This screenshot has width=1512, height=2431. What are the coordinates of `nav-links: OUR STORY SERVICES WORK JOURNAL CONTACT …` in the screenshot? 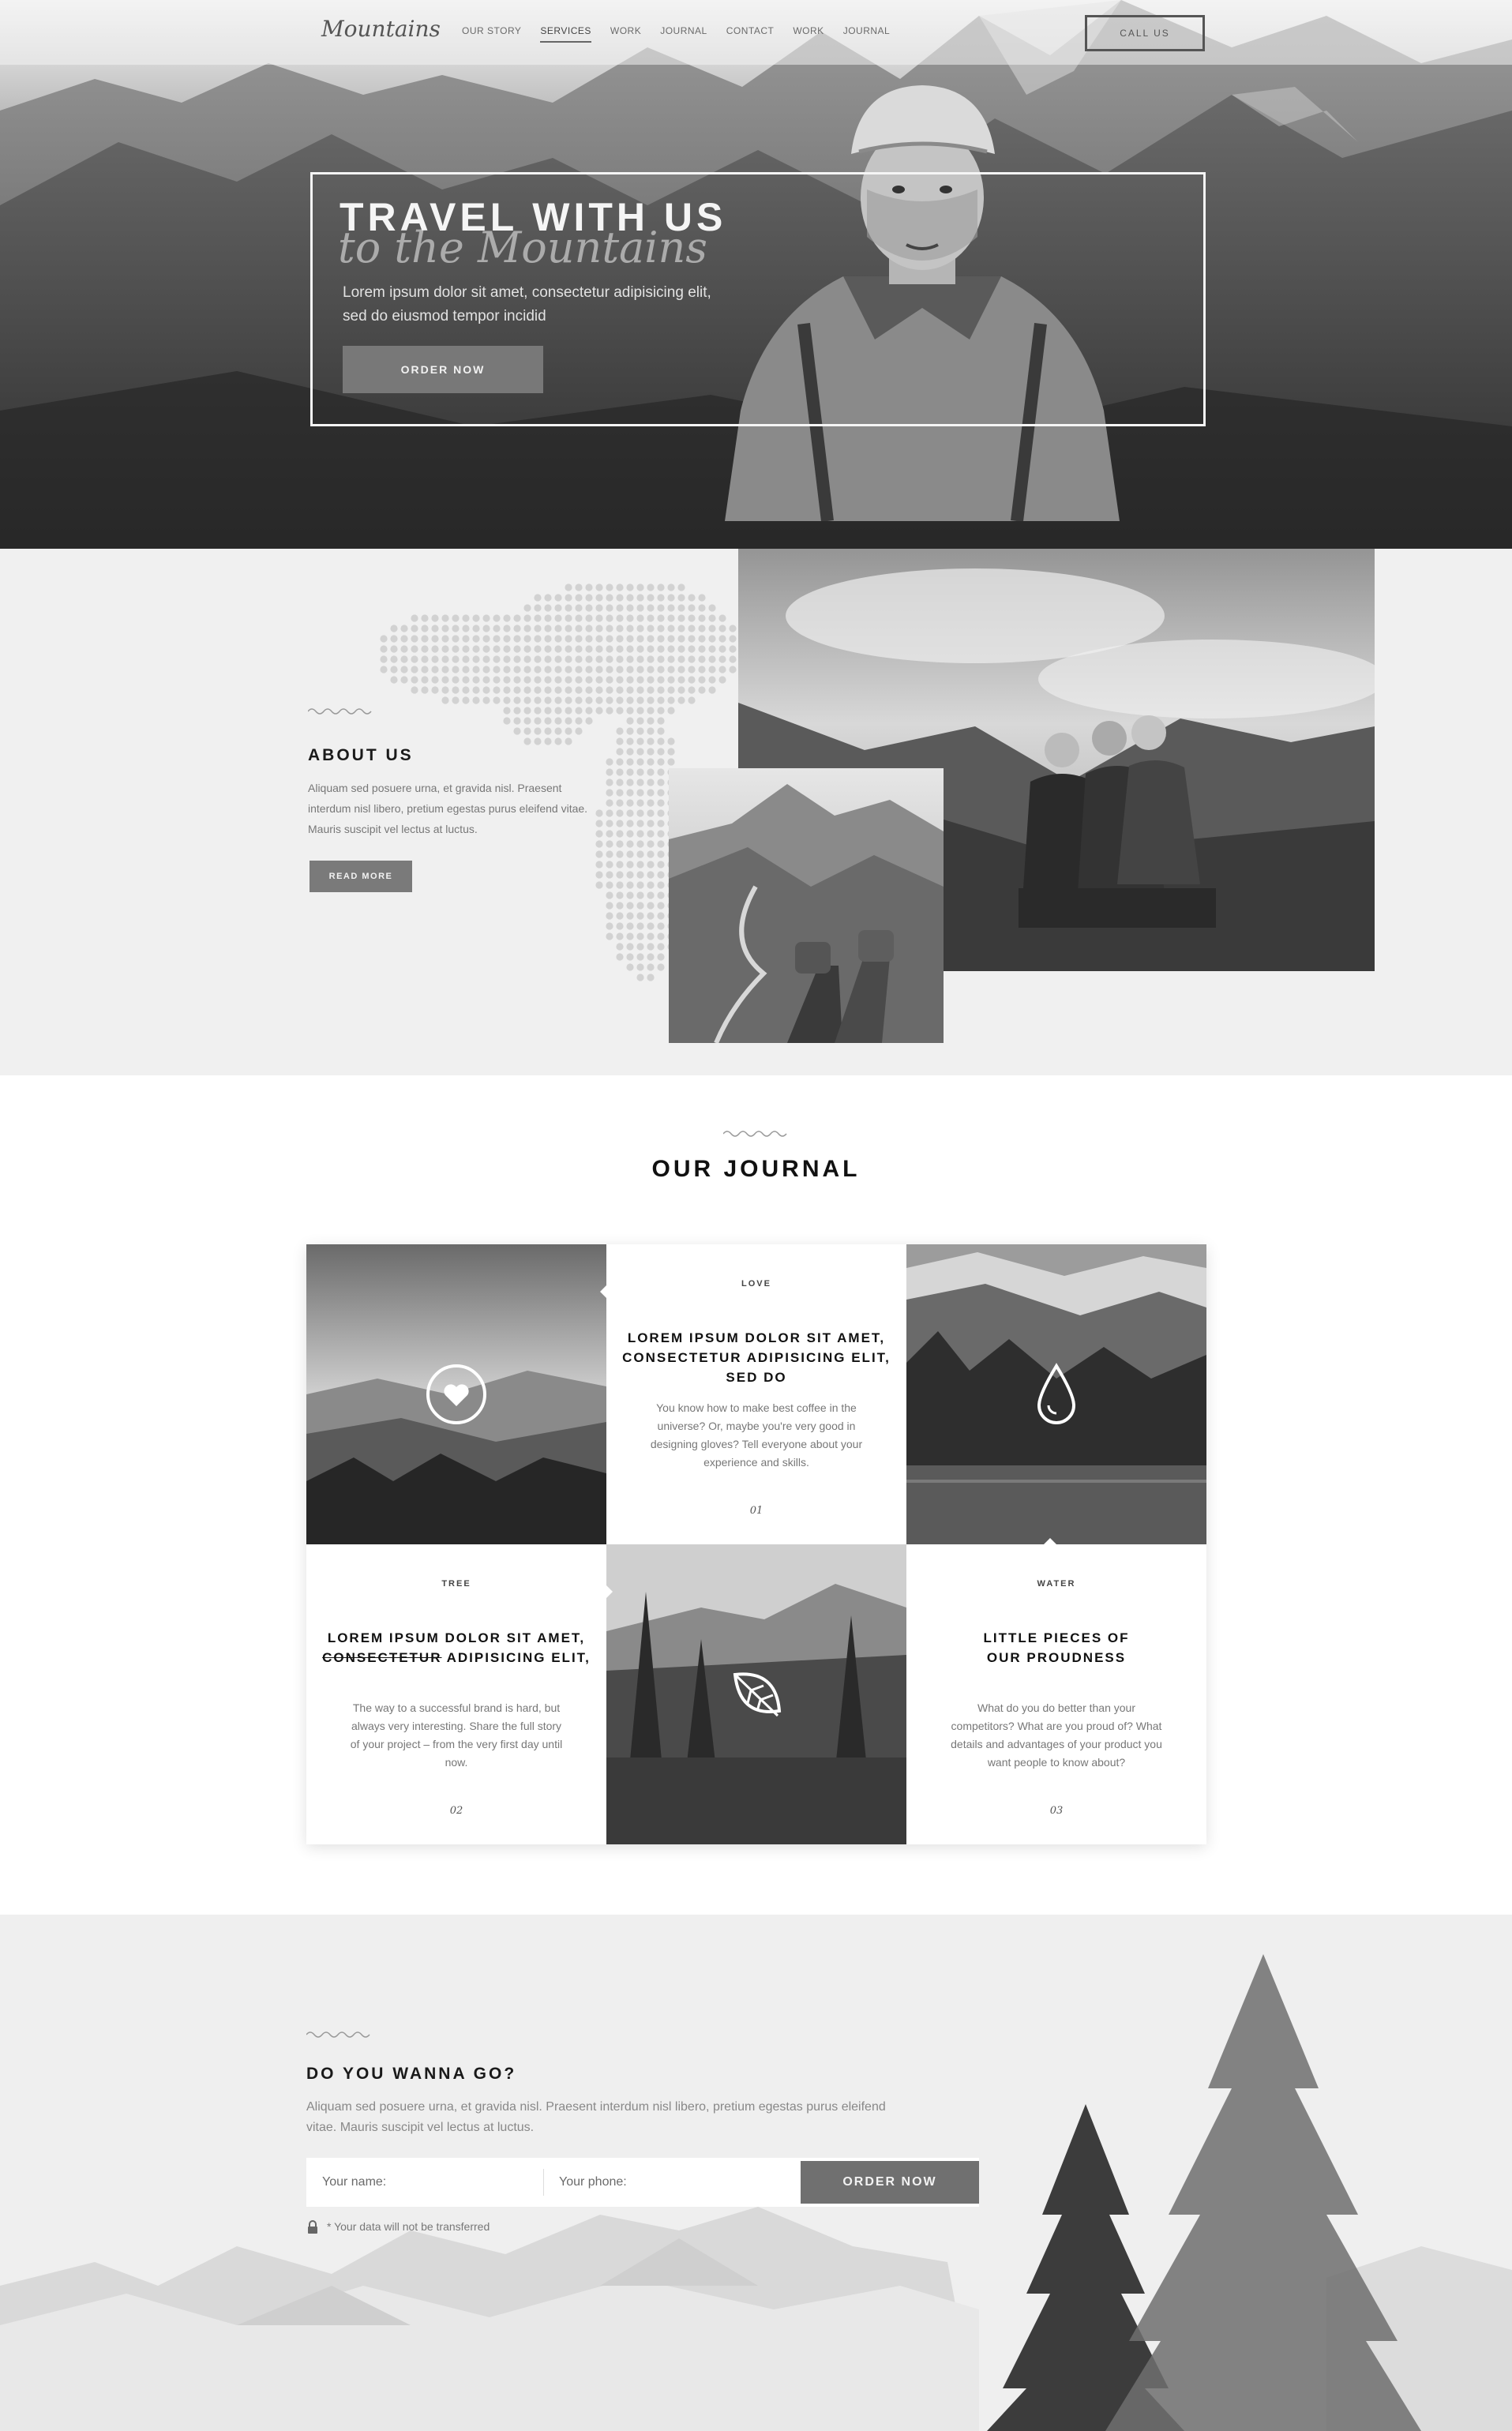 It's located at (676, 34).